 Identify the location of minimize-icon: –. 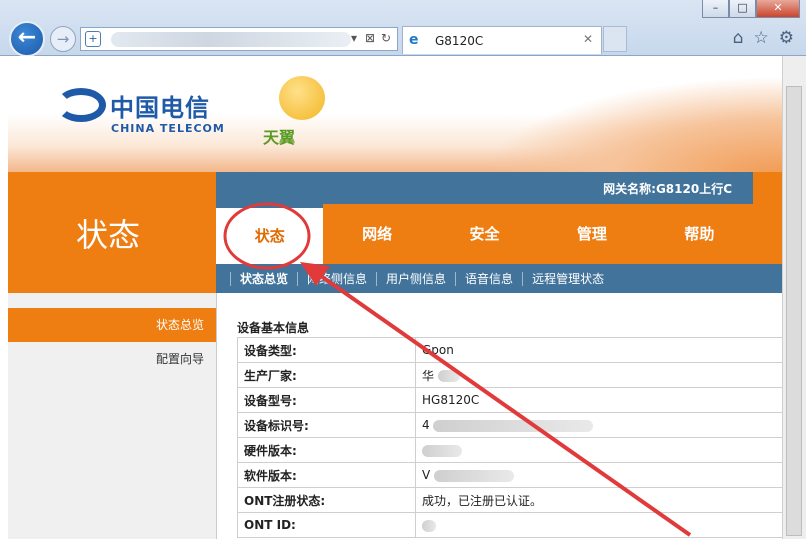
(715, 9).